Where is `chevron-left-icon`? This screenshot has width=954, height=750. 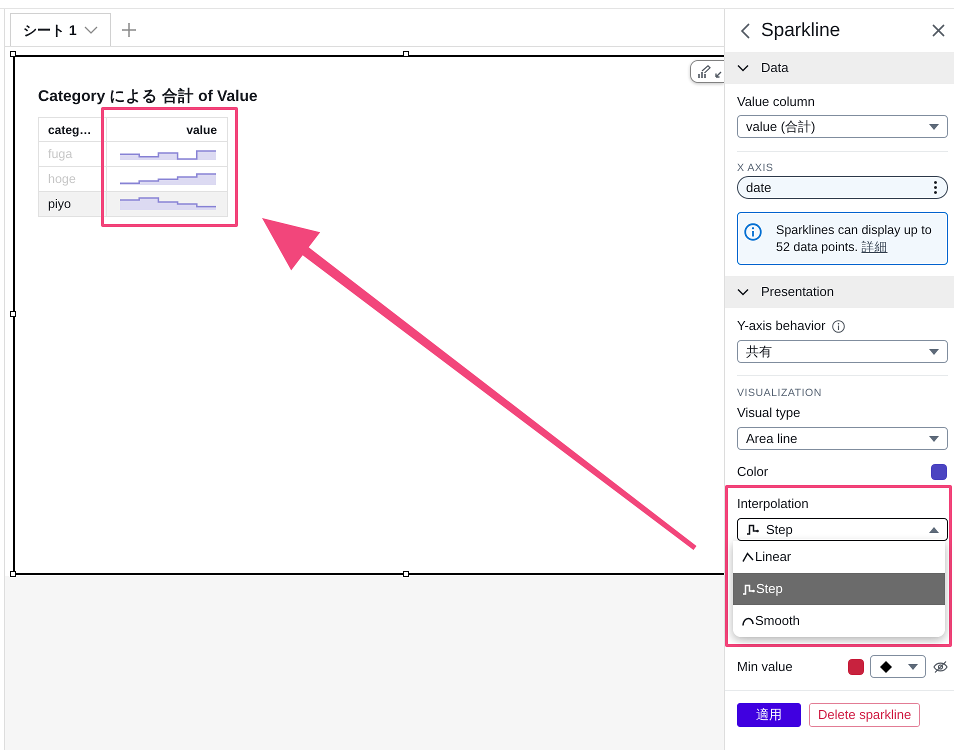
chevron-left-icon is located at coordinates (745, 30).